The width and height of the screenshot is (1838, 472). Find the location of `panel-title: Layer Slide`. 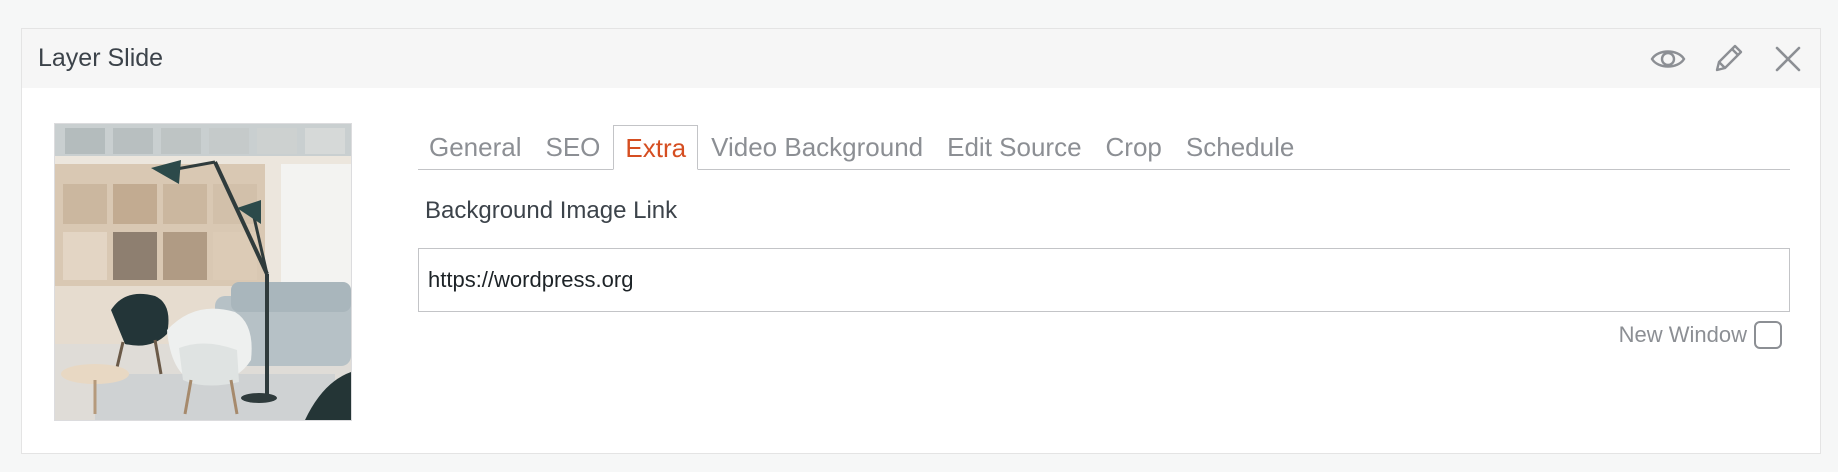

panel-title: Layer Slide is located at coordinates (101, 58).